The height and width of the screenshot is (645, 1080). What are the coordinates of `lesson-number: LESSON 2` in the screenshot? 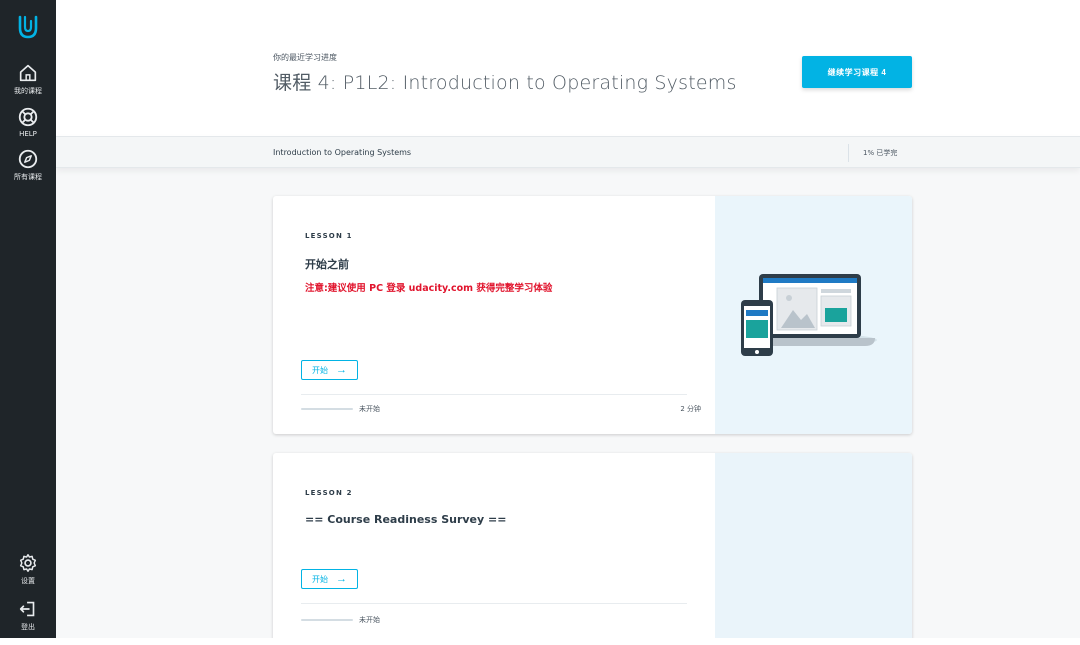 It's located at (329, 493).